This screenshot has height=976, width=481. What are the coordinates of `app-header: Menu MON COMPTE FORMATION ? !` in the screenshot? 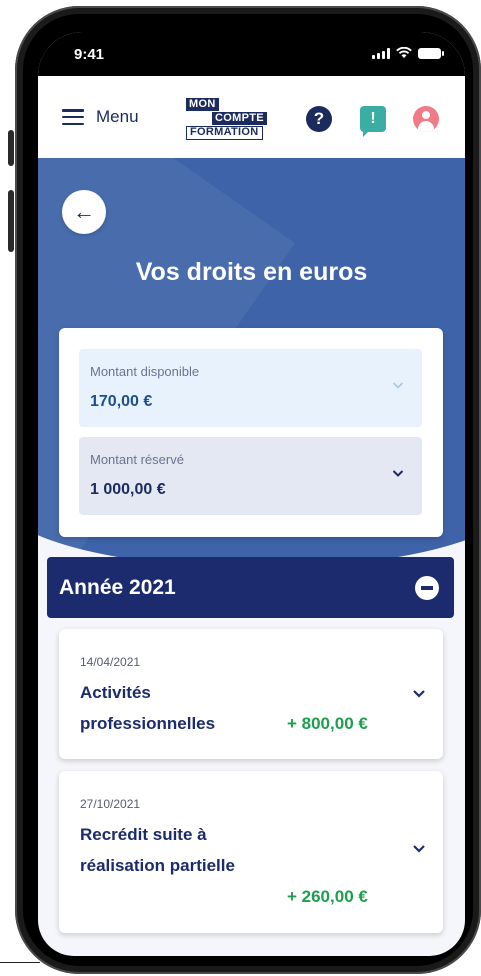 It's located at (251, 117).